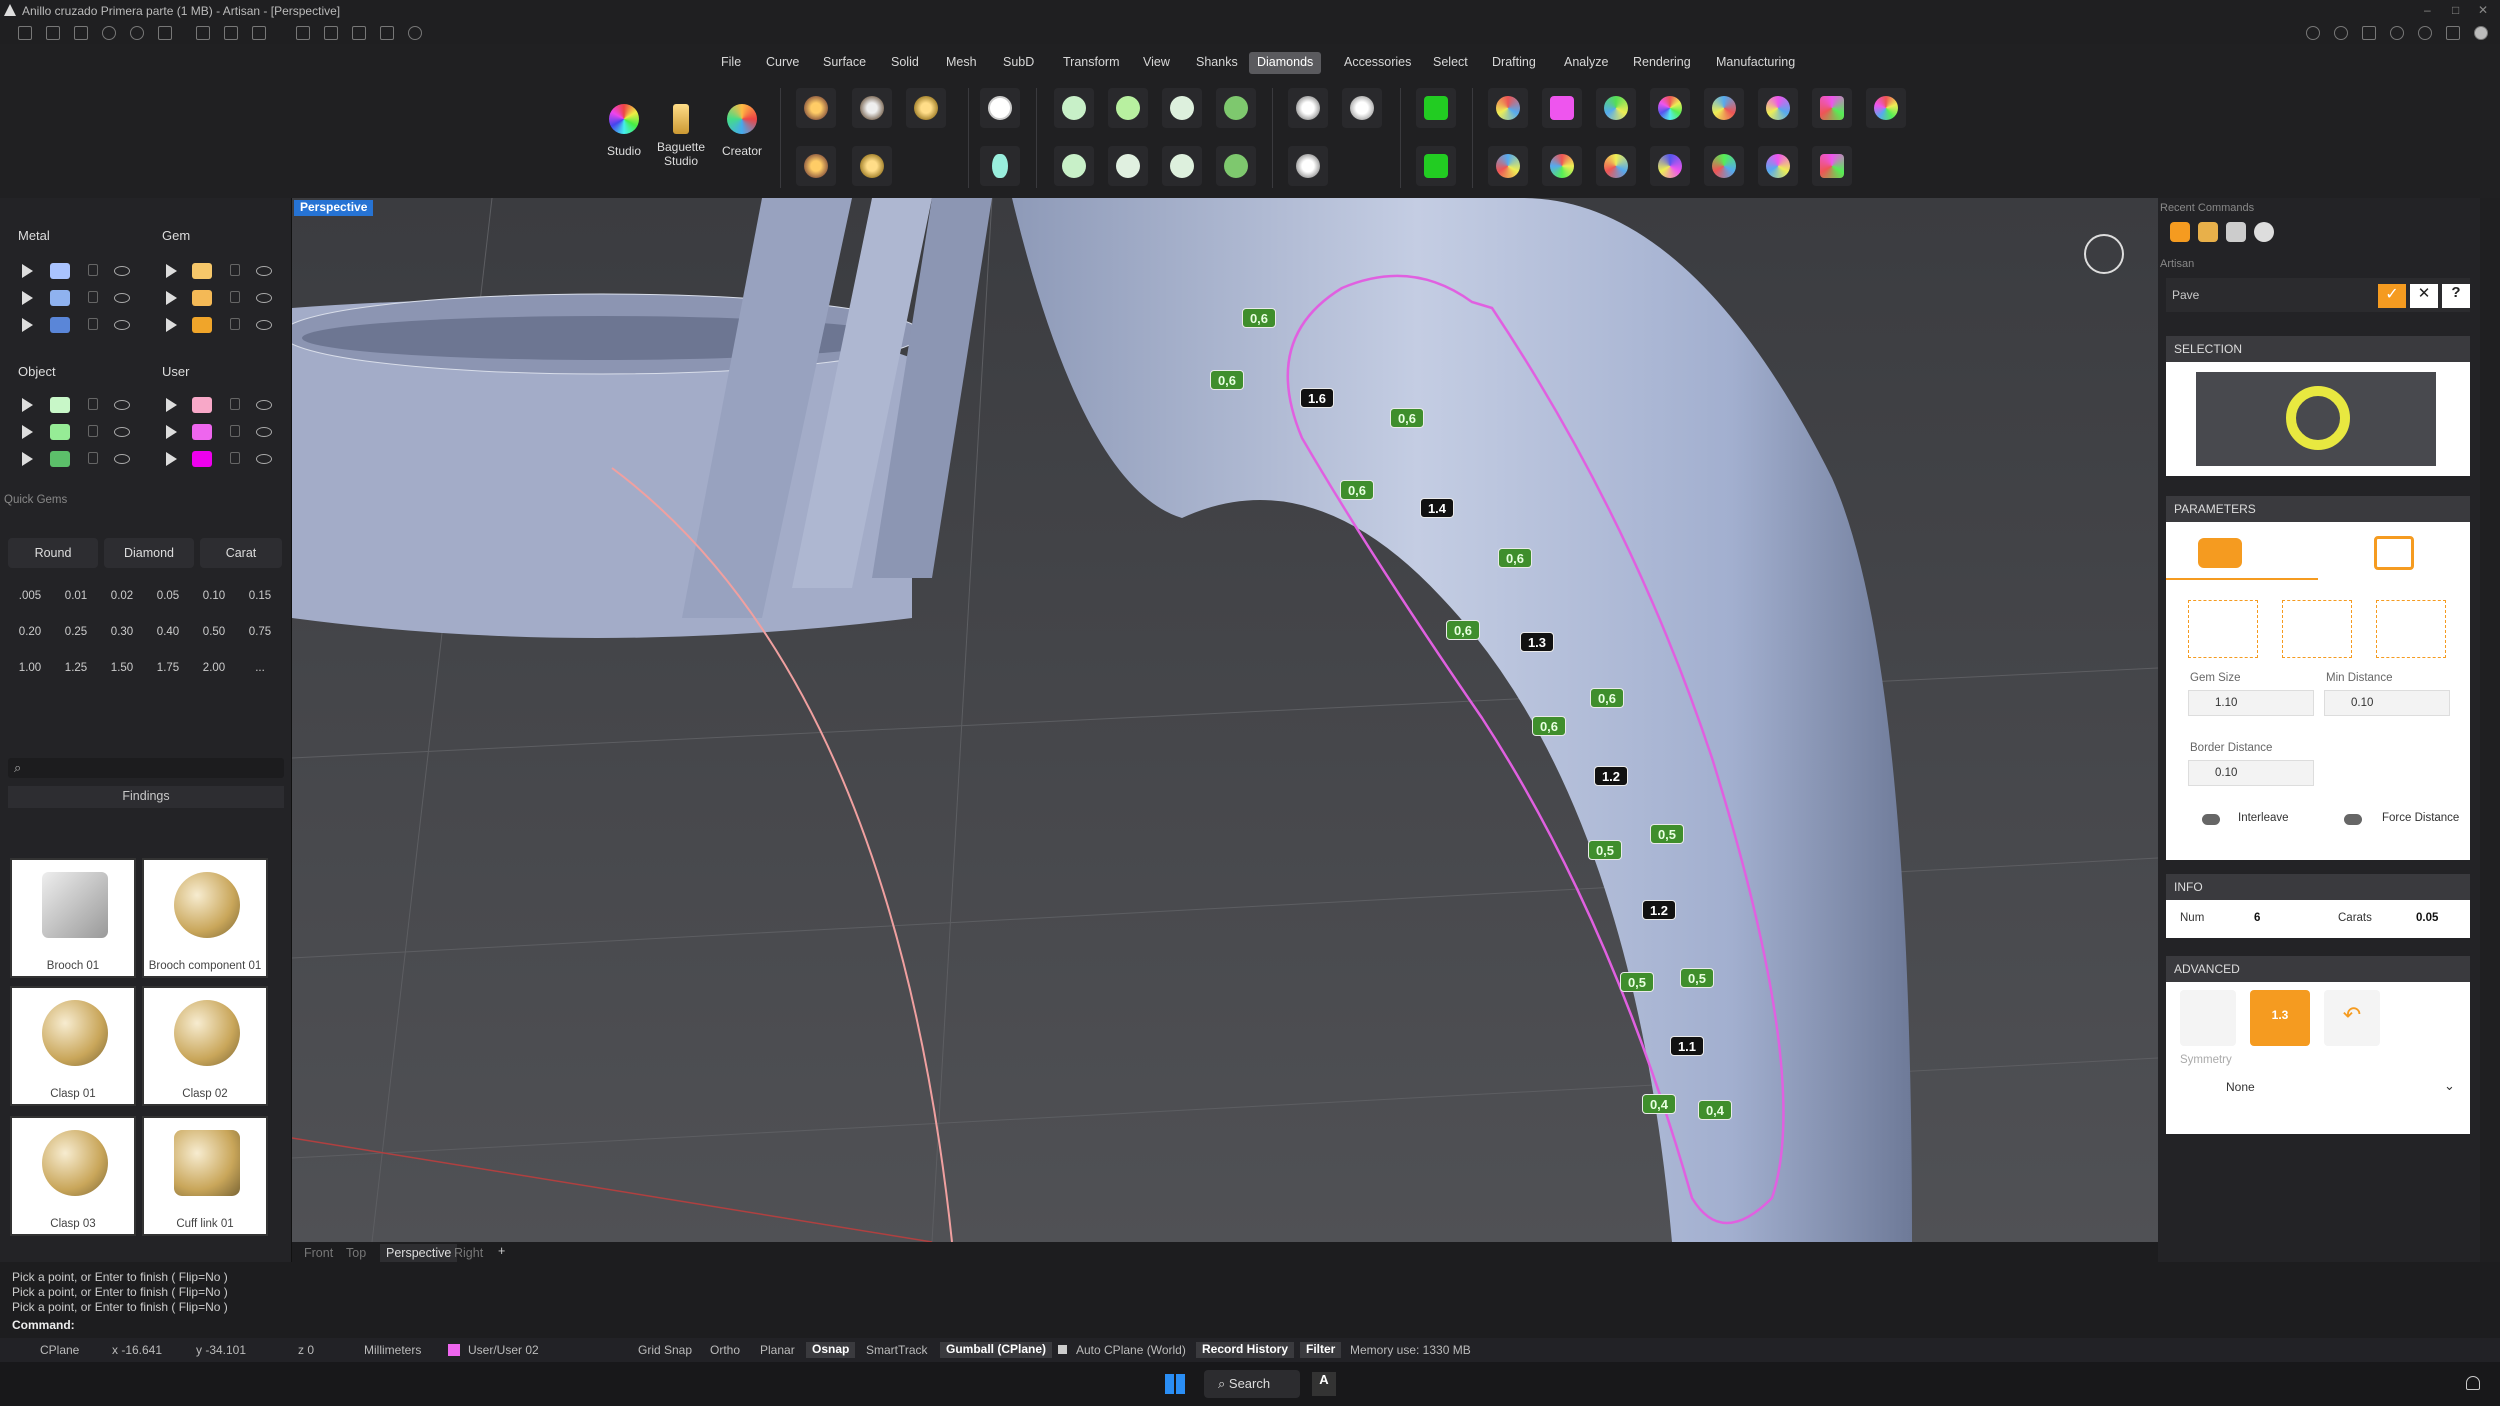 This screenshot has height=1406, width=2500. What do you see at coordinates (844, 63) in the screenshot?
I see `menu-surface: Surface` at bounding box center [844, 63].